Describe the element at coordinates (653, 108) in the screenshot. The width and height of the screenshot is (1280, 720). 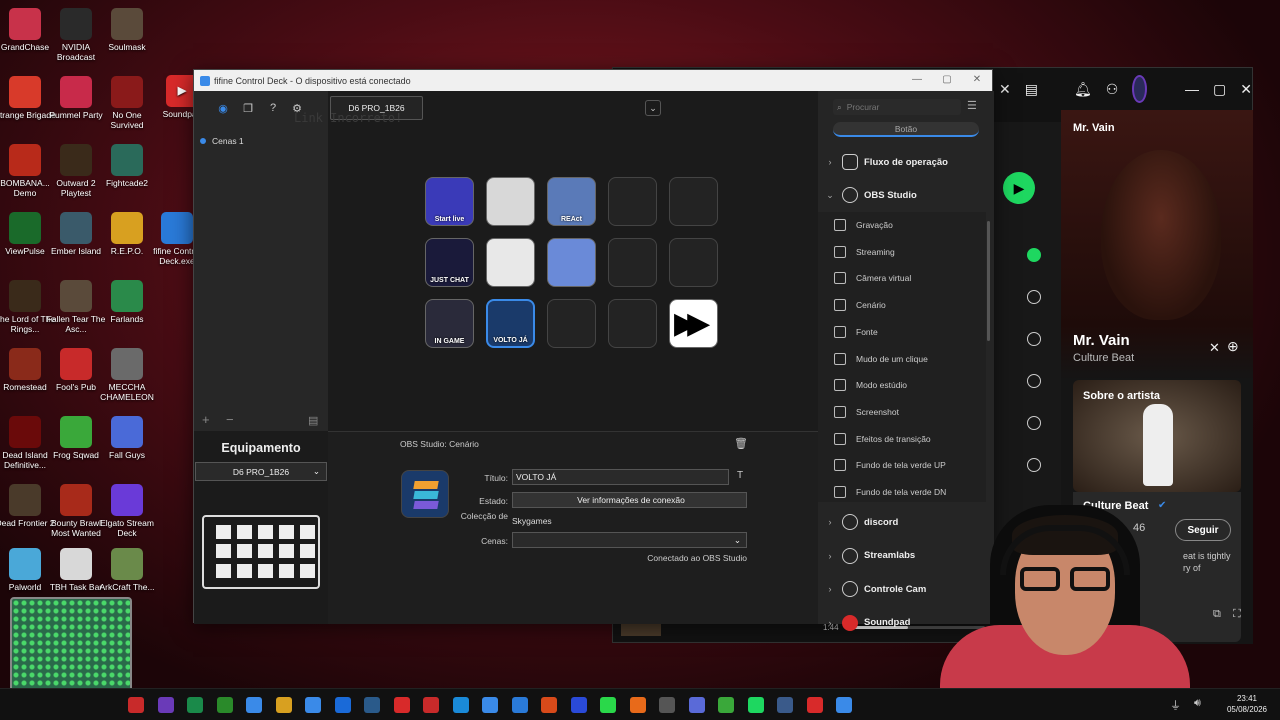
I see `chevron-down-icon: ⌄` at that location.